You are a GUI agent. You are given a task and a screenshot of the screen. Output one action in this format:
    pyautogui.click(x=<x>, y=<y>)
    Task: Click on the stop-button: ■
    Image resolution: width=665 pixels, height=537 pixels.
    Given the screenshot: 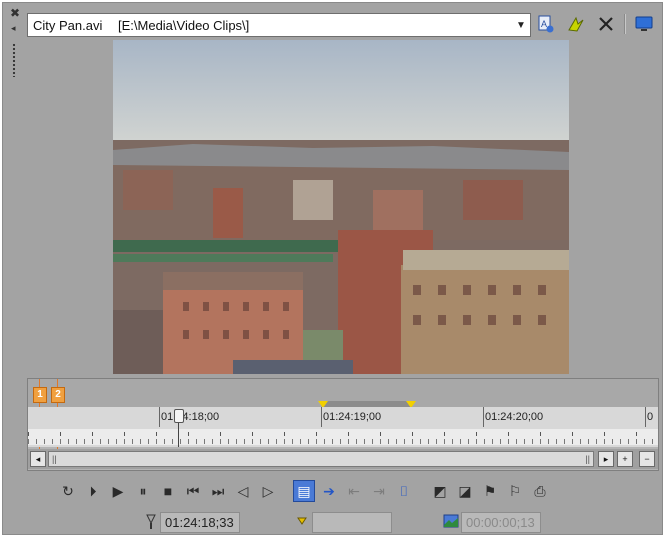 What is the action you would take?
    pyautogui.click(x=168, y=491)
    